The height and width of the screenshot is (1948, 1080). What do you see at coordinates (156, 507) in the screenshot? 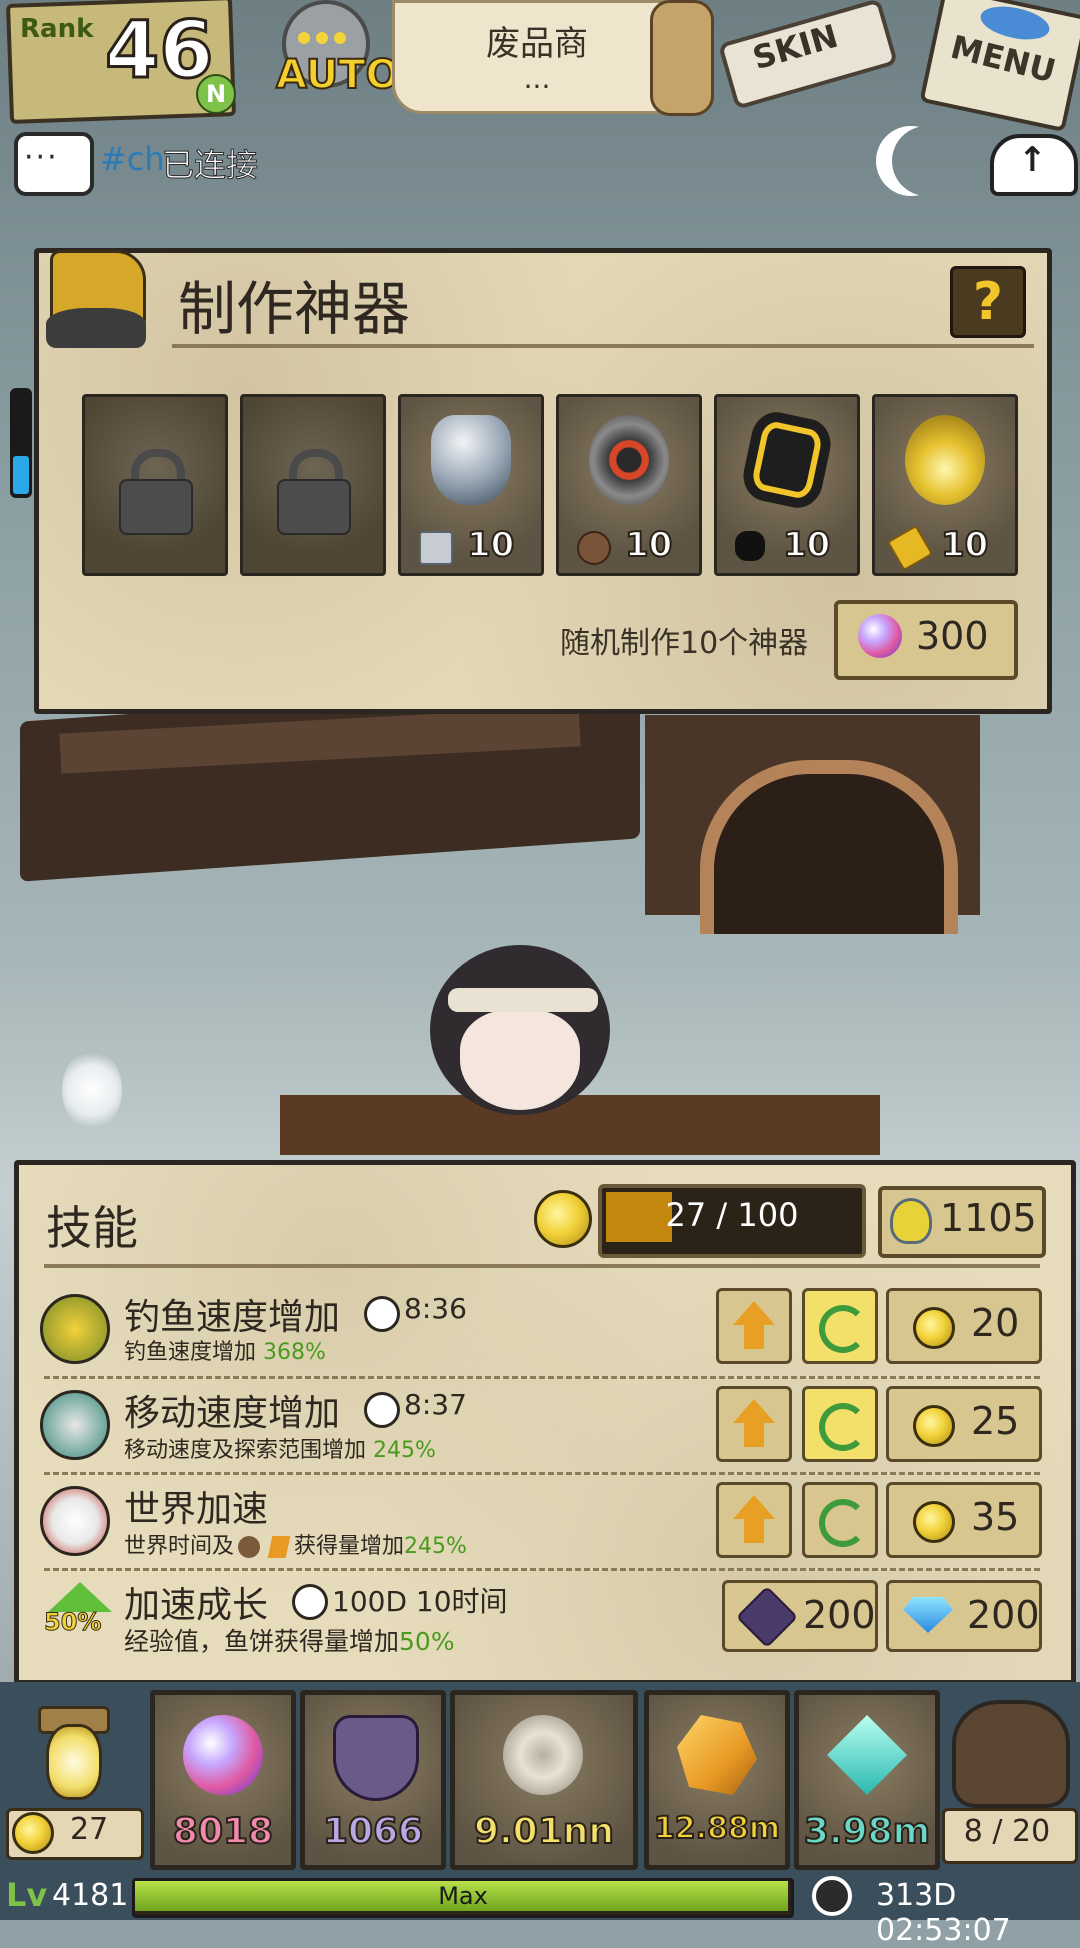
I see `lock-body-icon` at bounding box center [156, 507].